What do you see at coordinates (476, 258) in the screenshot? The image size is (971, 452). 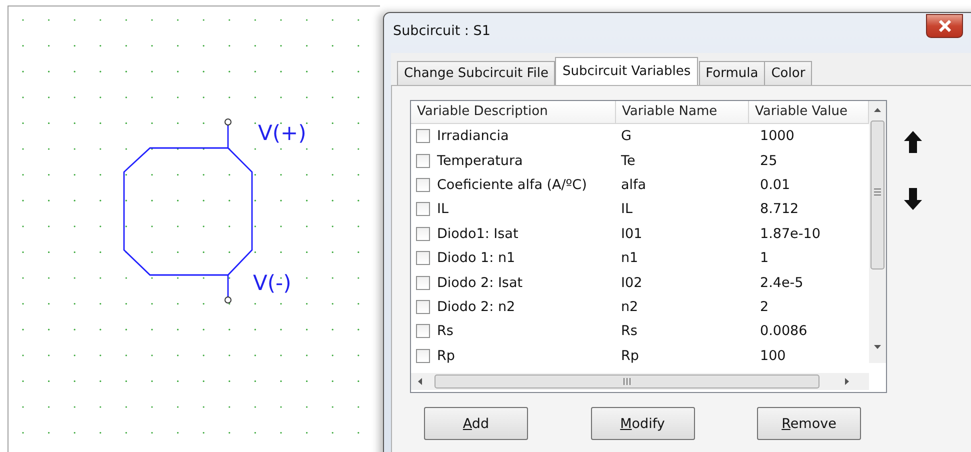 I see `table-cell: Diodo 1: n1` at bounding box center [476, 258].